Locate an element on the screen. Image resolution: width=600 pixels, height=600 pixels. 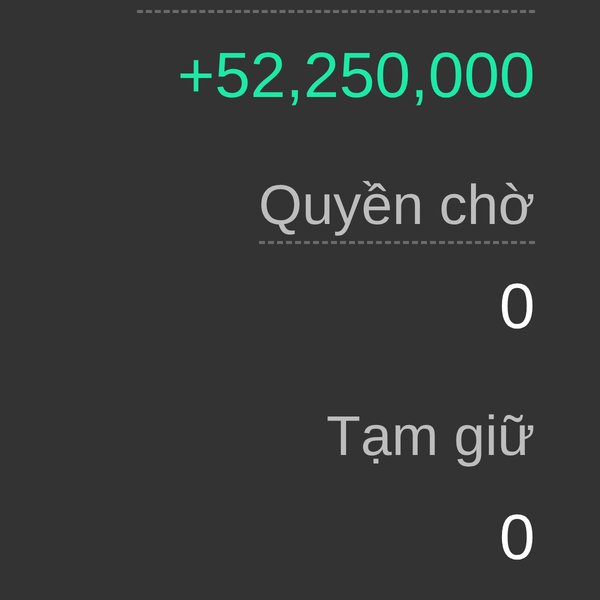
field-label: Quyền chờ is located at coordinates (396, 205).